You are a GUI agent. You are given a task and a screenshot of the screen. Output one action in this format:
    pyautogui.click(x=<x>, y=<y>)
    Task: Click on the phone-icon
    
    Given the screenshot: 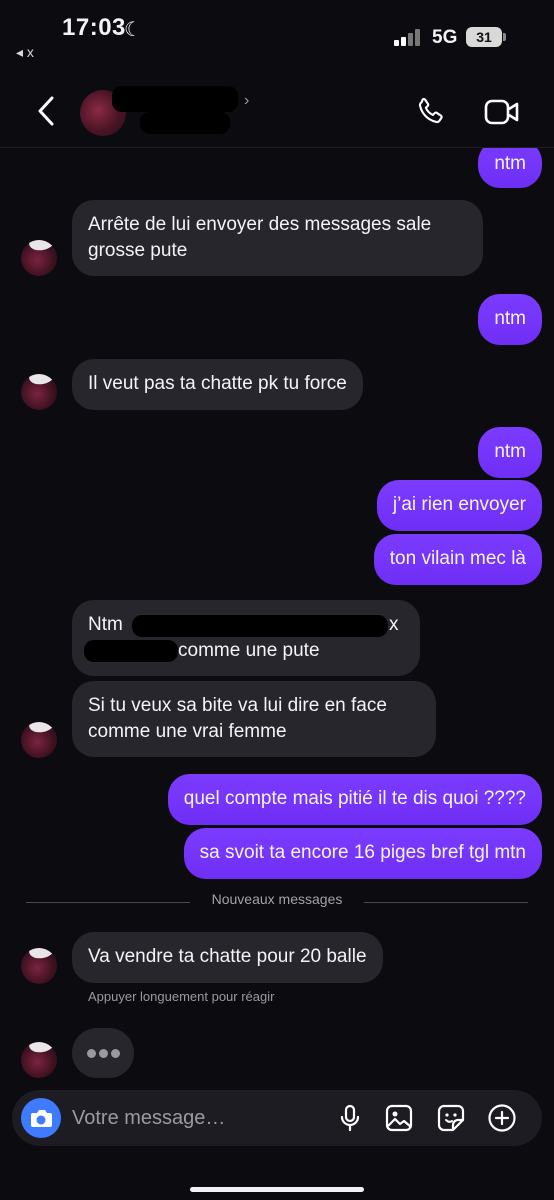 What is the action you would take?
    pyautogui.click(x=430, y=112)
    